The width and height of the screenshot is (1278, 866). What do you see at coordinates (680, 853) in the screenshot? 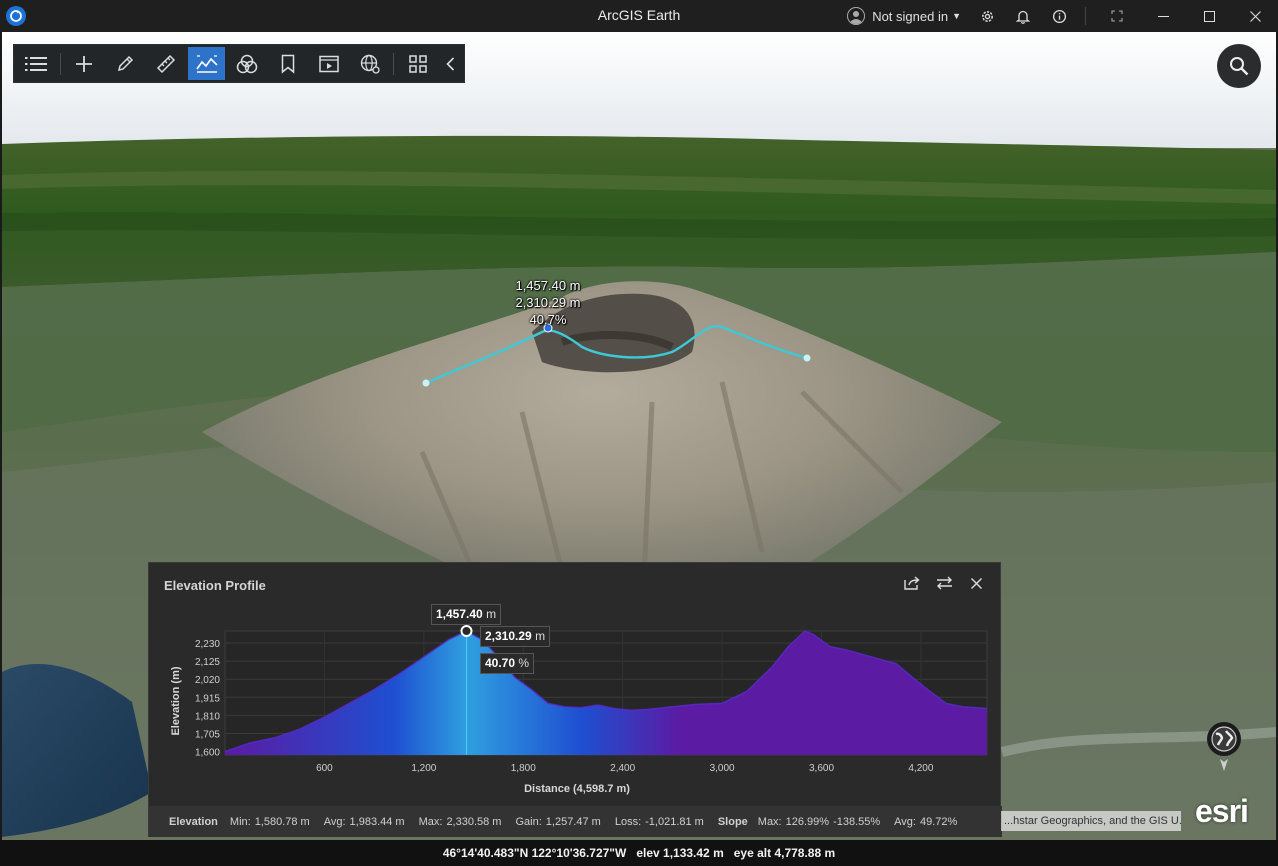
I see `status-elevation: elev 1,133.42 m` at bounding box center [680, 853].